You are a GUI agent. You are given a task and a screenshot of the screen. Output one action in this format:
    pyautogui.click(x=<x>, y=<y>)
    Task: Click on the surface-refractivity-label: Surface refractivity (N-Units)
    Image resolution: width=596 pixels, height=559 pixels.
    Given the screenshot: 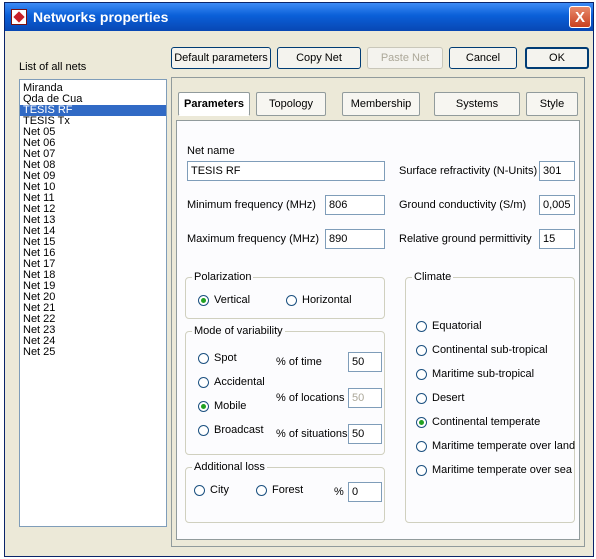 What is the action you would take?
    pyautogui.click(x=468, y=171)
    